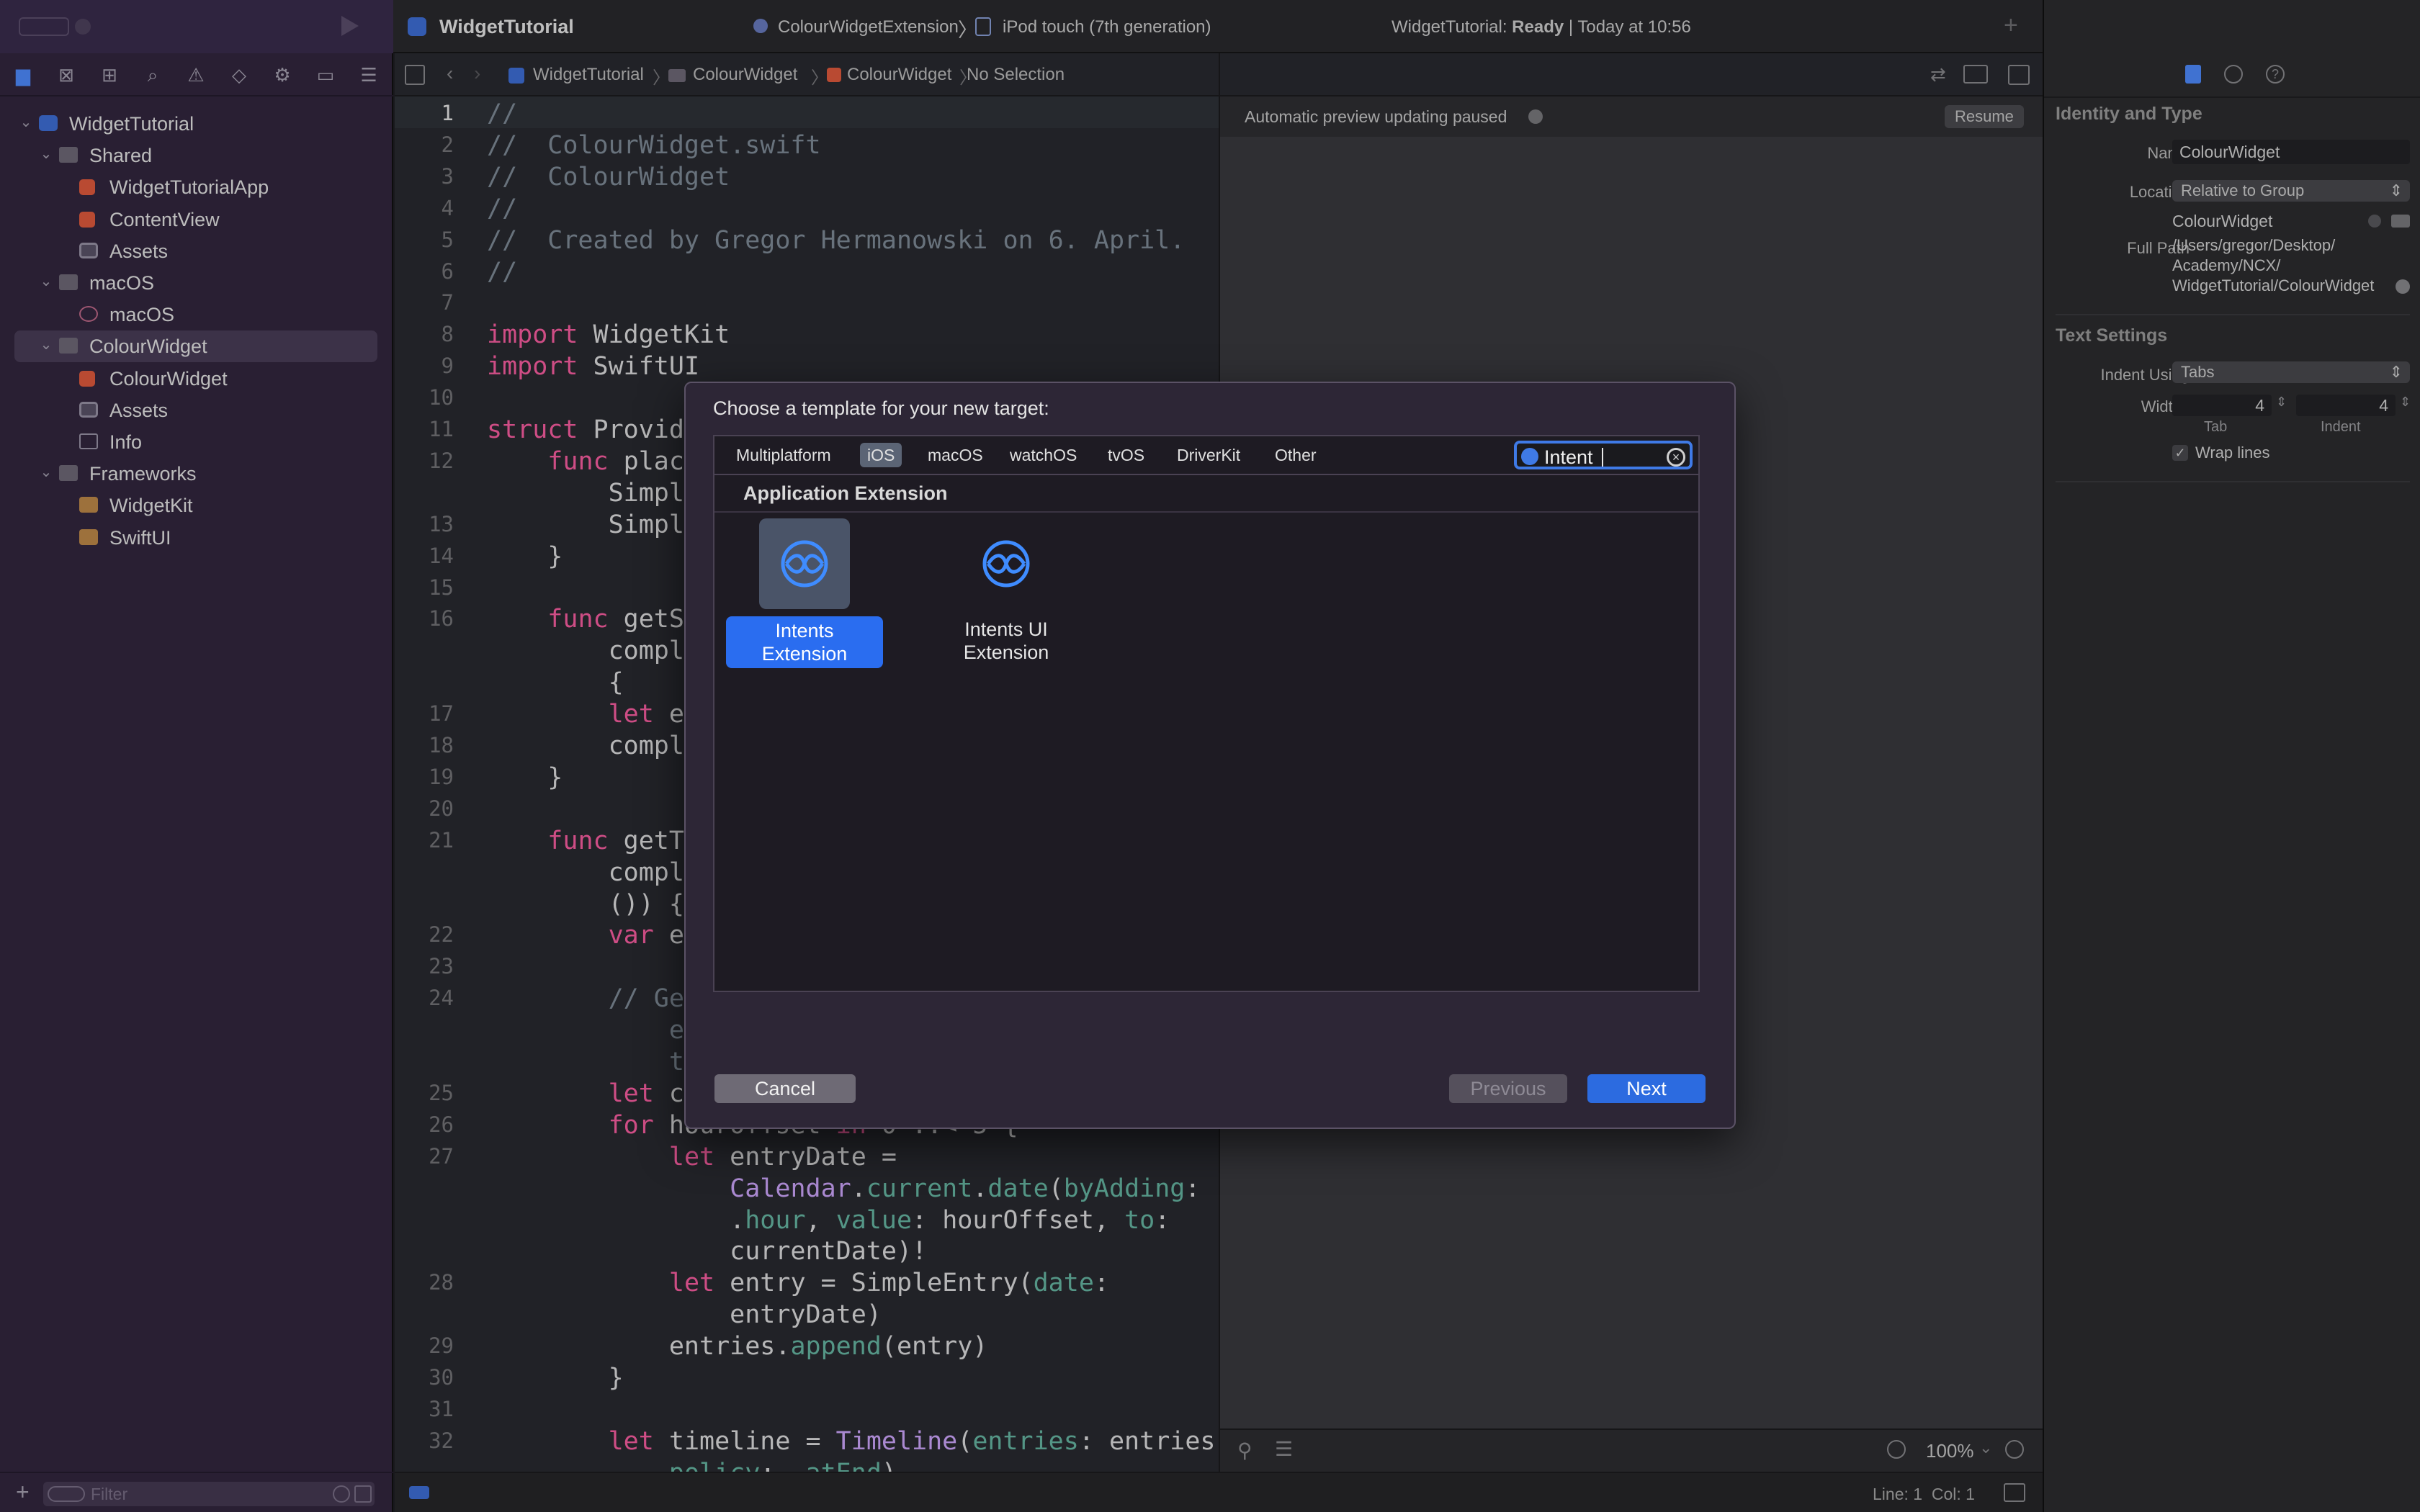 This screenshot has height=1512, width=2420. Describe the element at coordinates (1602, 457) in the screenshot. I see `text-cursor` at that location.